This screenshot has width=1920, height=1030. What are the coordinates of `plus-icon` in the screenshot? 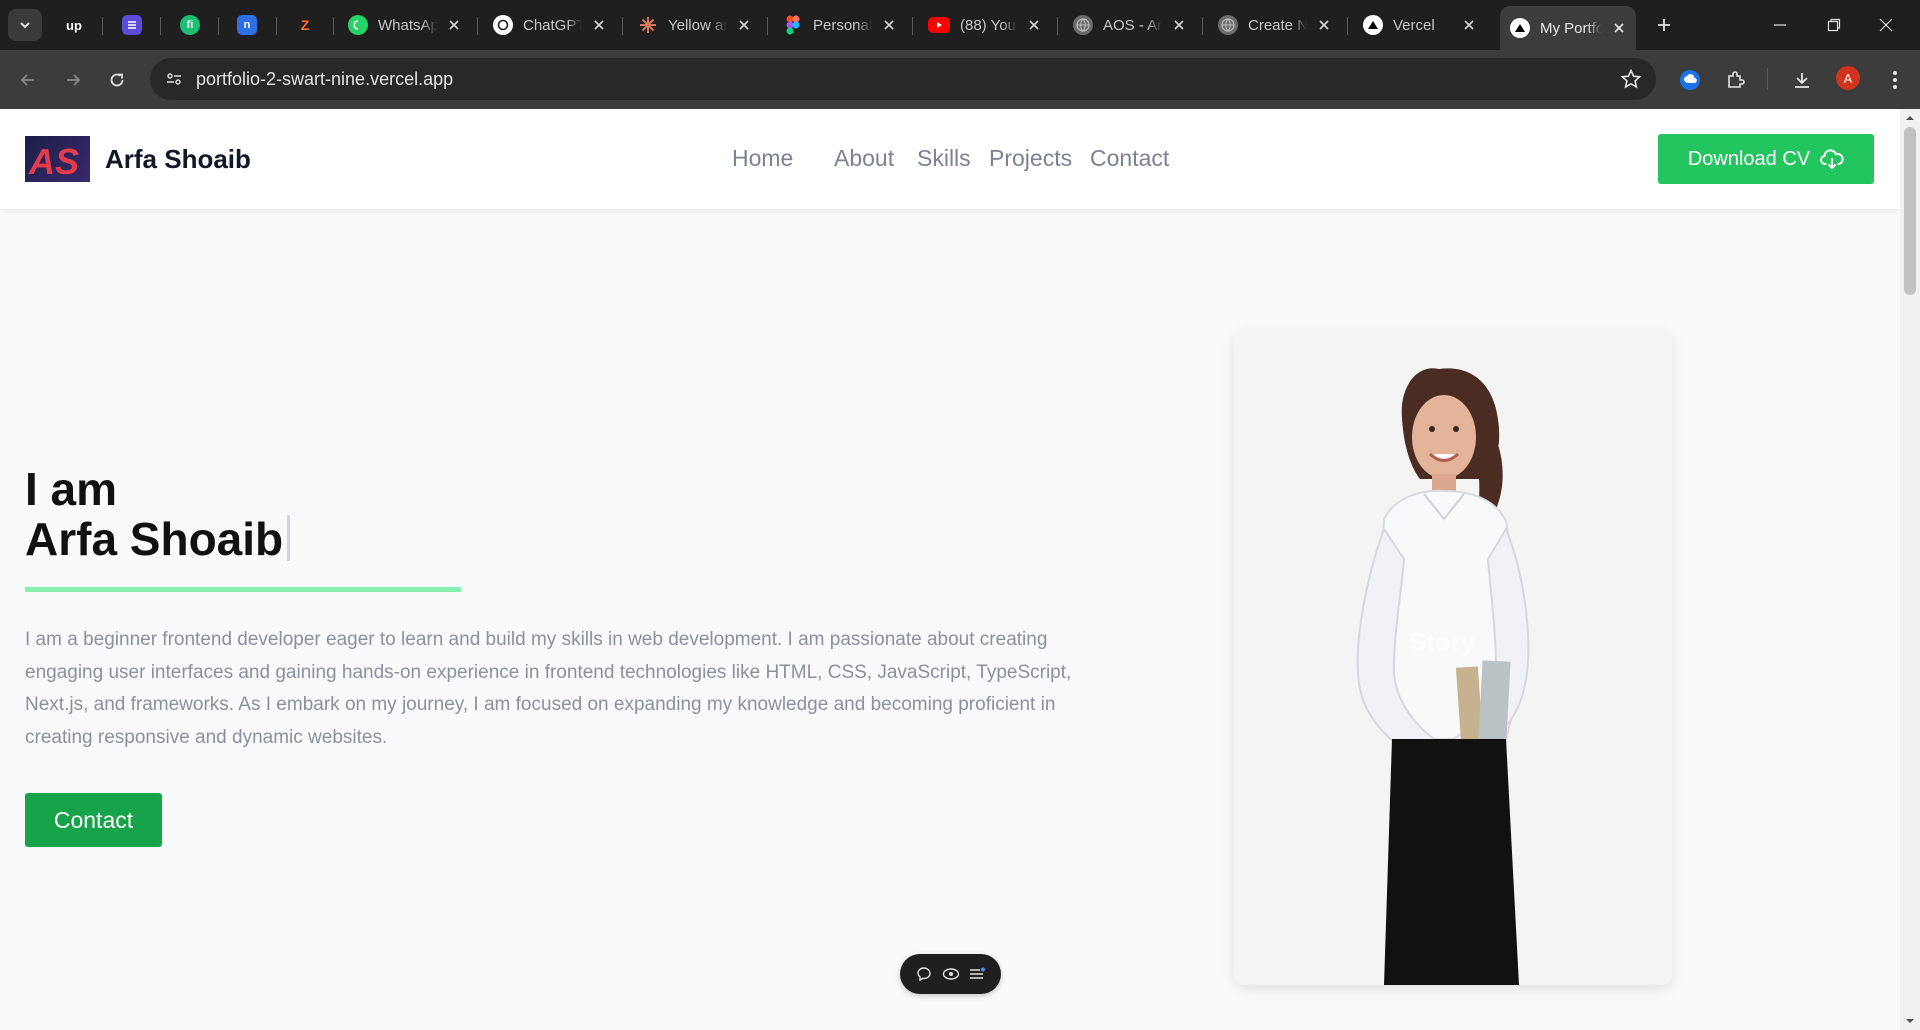 It's located at (1664, 25).